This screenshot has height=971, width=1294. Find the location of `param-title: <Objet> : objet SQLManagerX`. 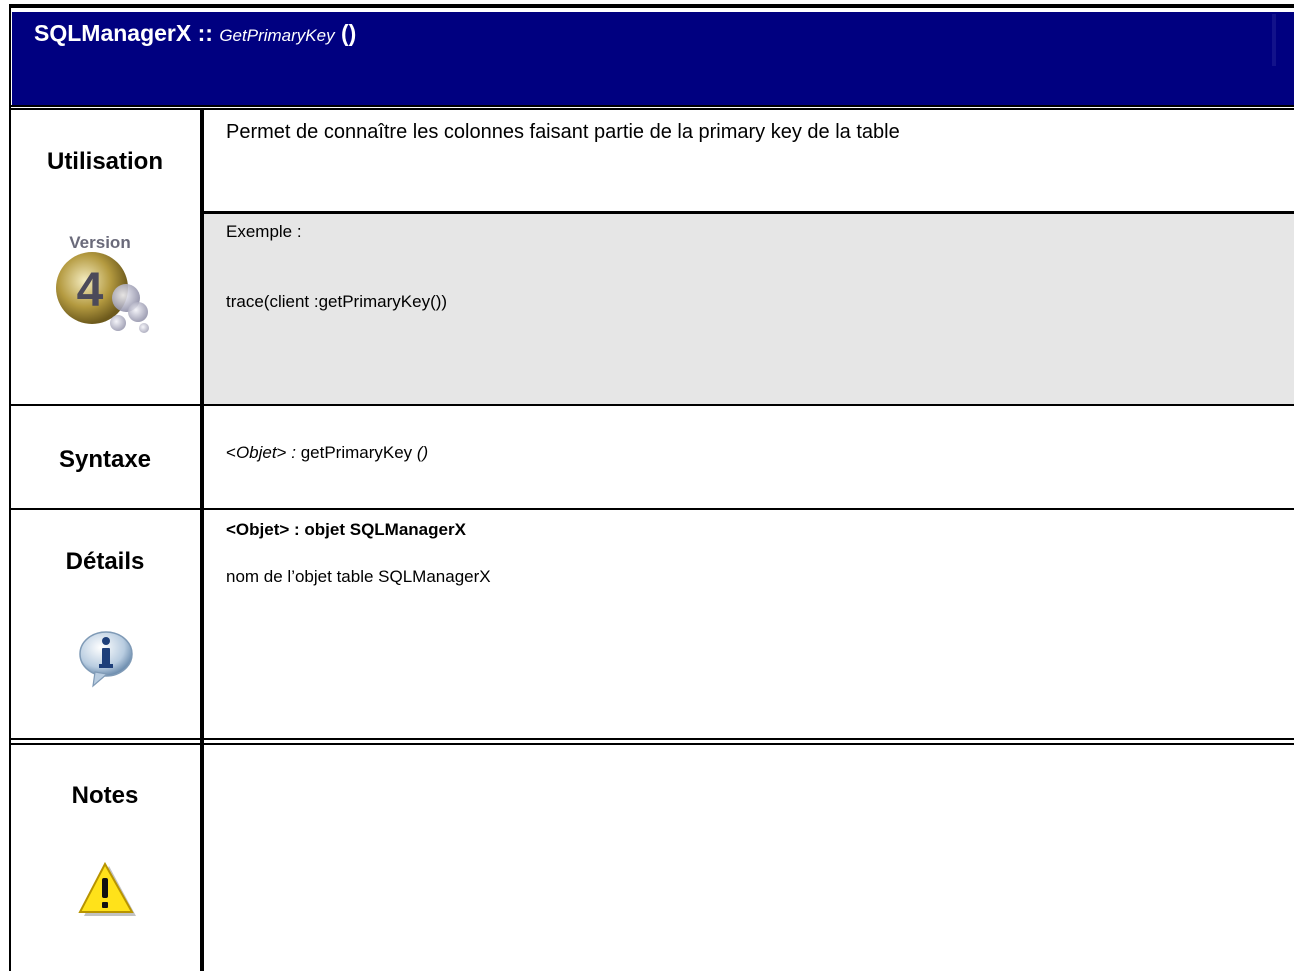

param-title: <Objet> : objet SQLManagerX is located at coordinates (346, 529).